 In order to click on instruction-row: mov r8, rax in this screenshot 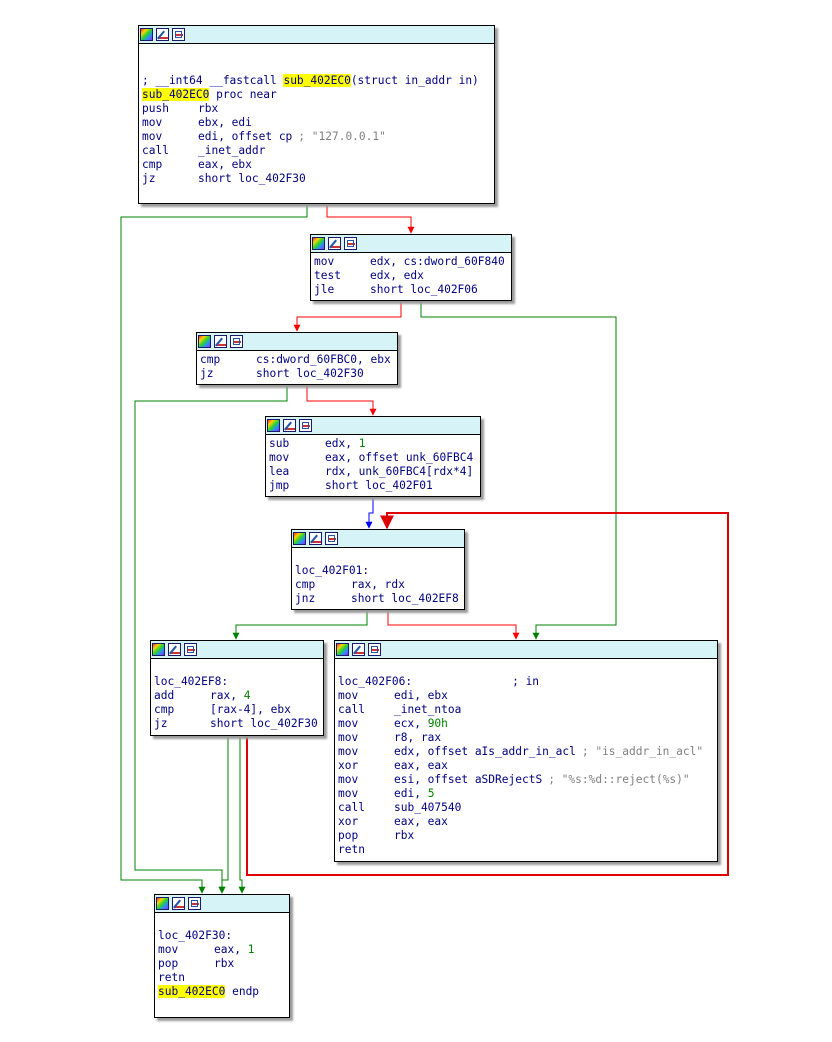, I will do `click(526, 738)`.